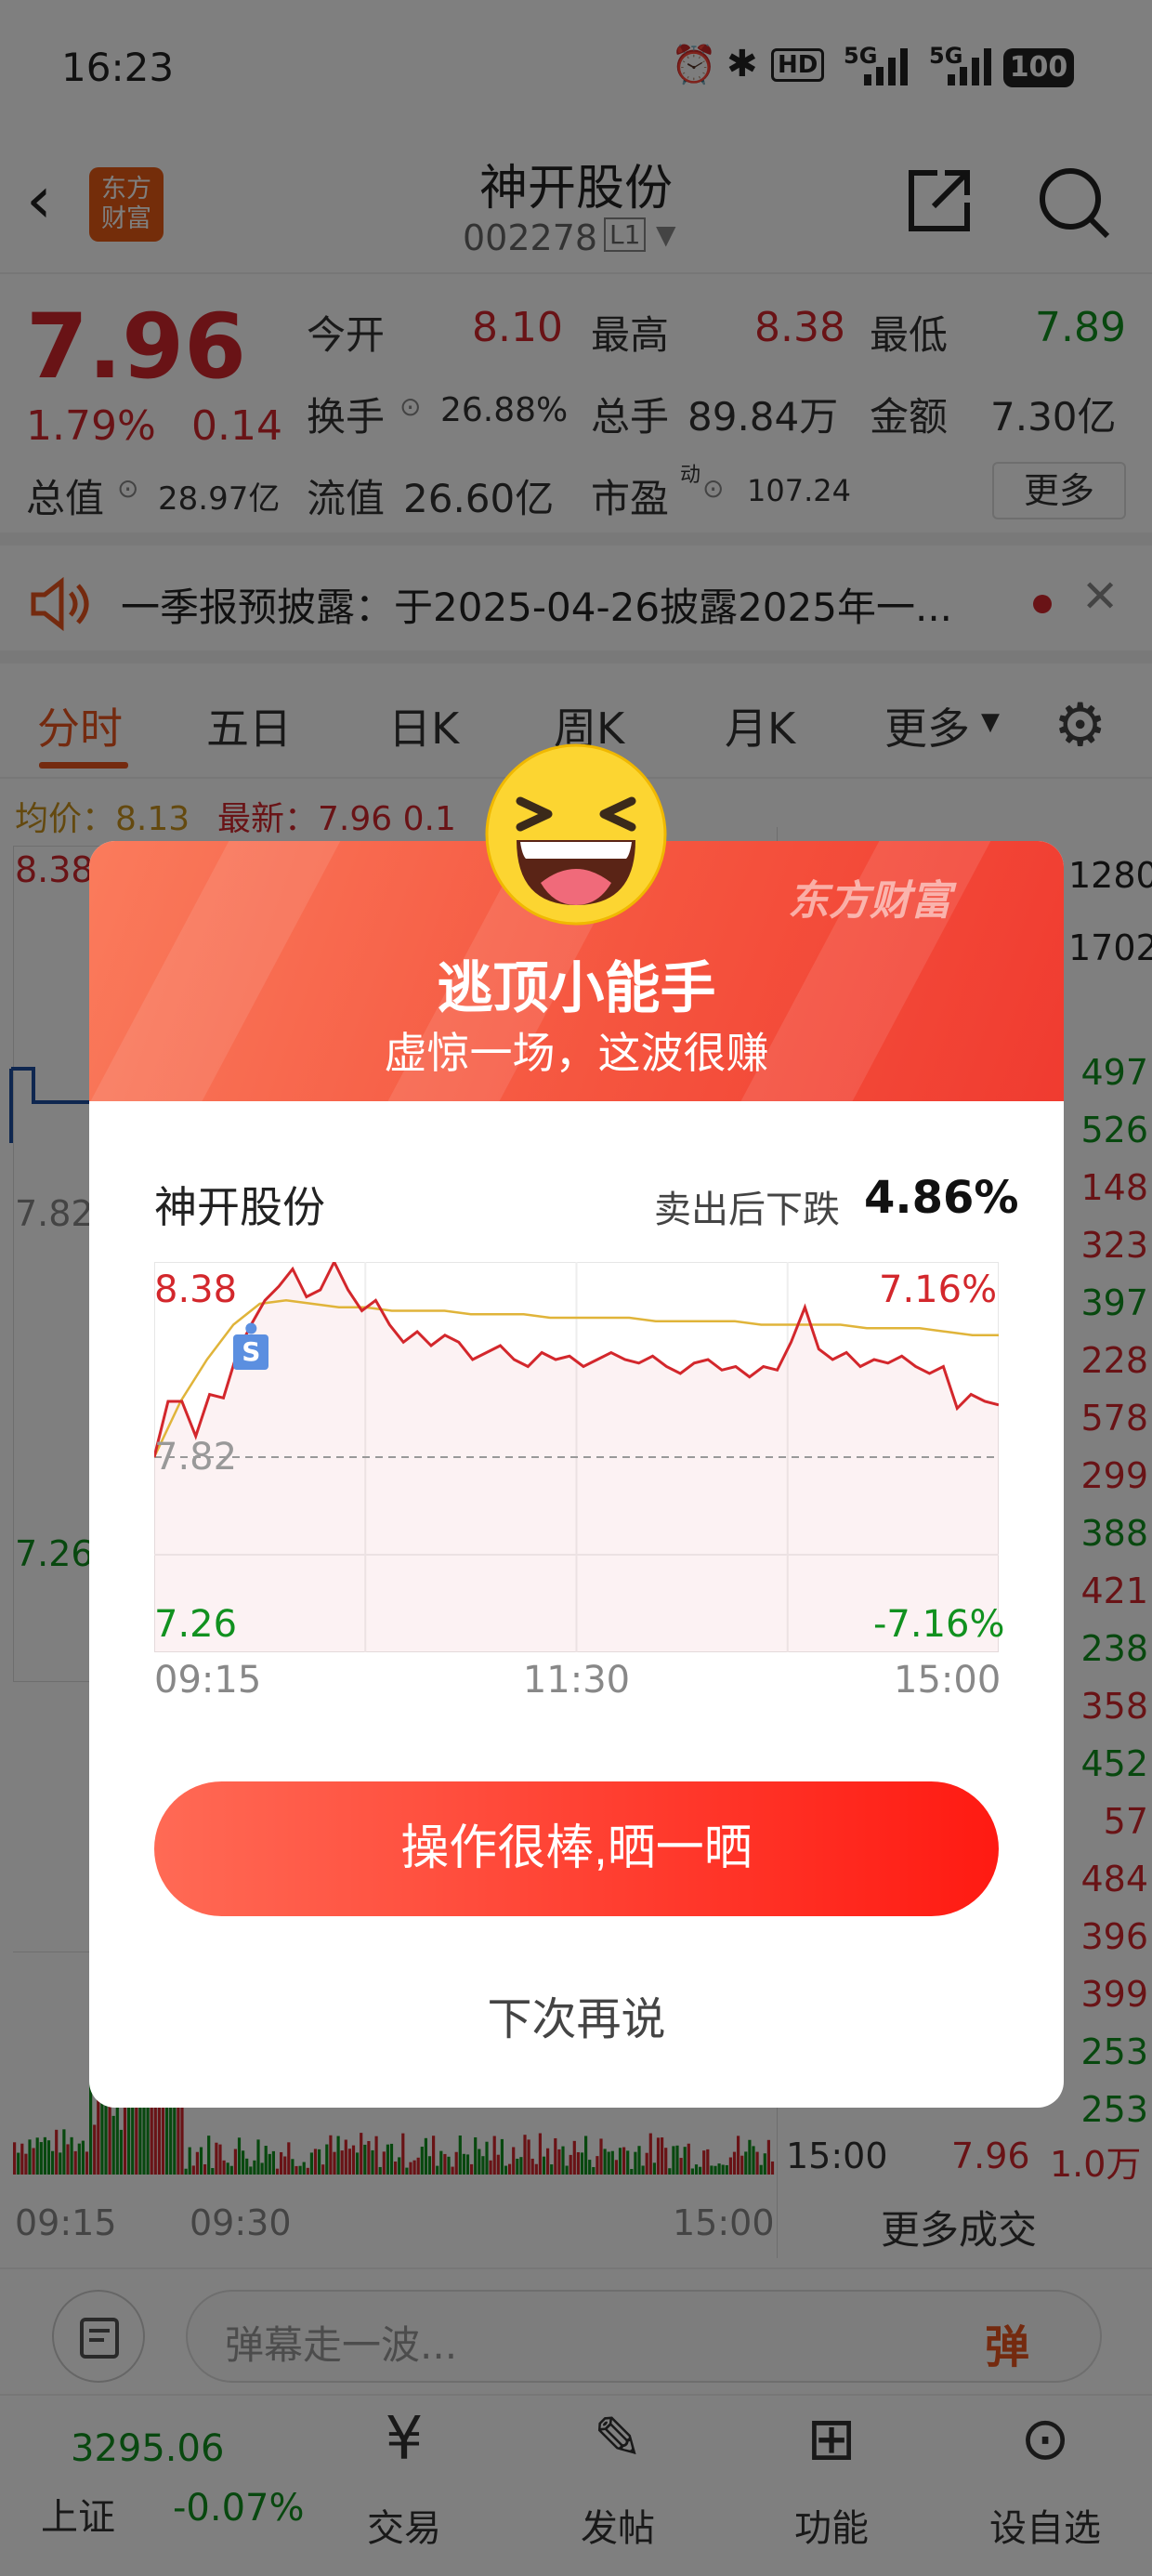 The image size is (1152, 2576). What do you see at coordinates (938, 1289) in the screenshot?
I see `chart-y-right-high: 7.16%` at bounding box center [938, 1289].